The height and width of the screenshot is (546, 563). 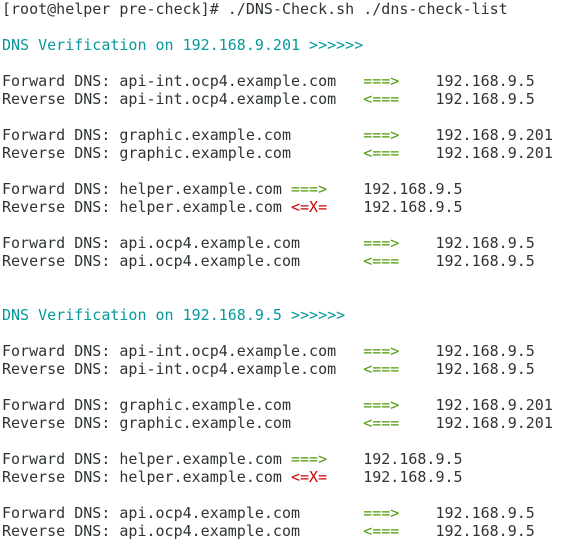 What do you see at coordinates (183, 45) in the screenshot?
I see `section-header-text: DNS Verification on 192.168.9.201 >>>>>>` at bounding box center [183, 45].